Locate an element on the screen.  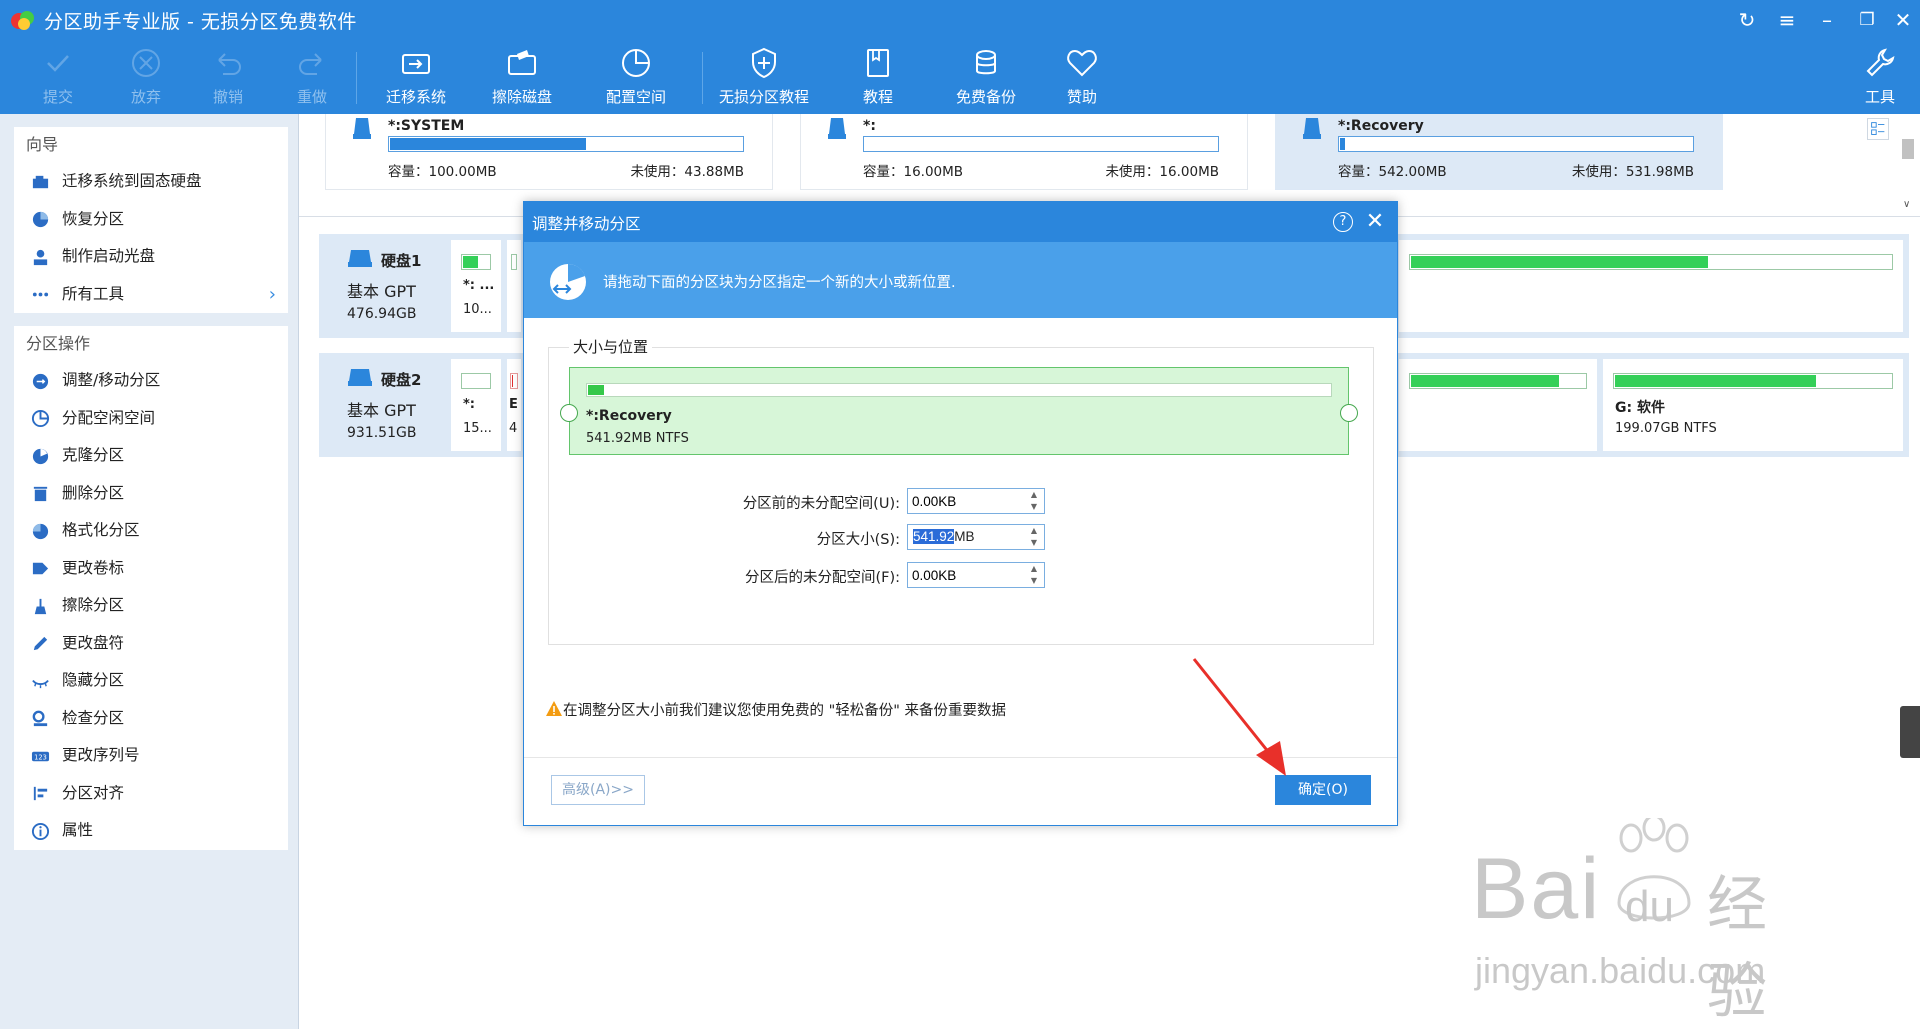
sponsor-button: 赞助 is located at coordinates (1082, 78).